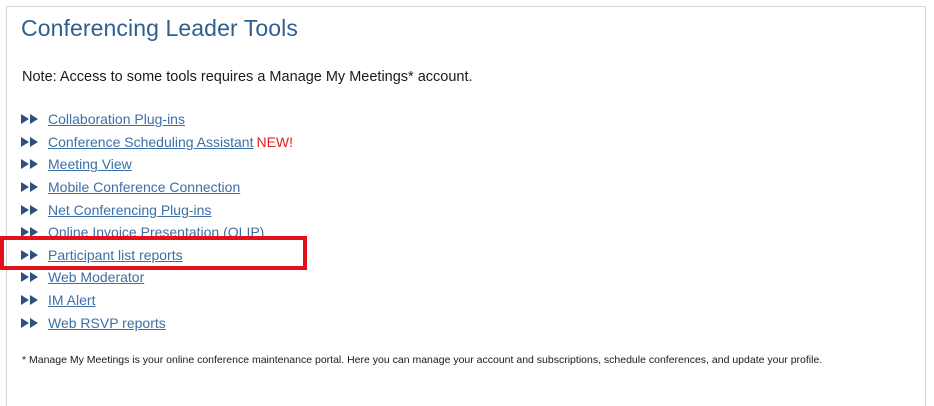 Image resolution: width=934 pixels, height=406 pixels. What do you see at coordinates (90, 164) in the screenshot?
I see `link-meeting-view: Meeting View` at bounding box center [90, 164].